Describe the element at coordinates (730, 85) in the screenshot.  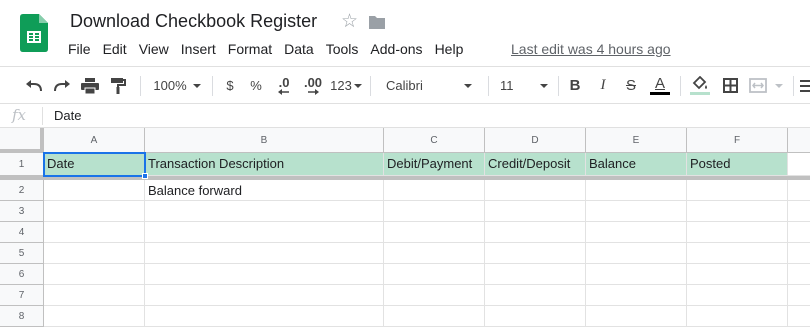
I see `borders-icon` at that location.